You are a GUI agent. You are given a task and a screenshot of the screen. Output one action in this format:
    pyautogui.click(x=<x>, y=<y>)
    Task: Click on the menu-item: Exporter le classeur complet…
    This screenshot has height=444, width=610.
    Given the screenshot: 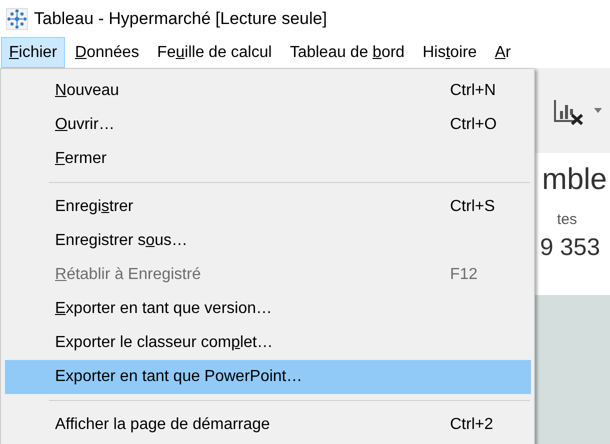 What is the action you would take?
    pyautogui.click(x=268, y=343)
    